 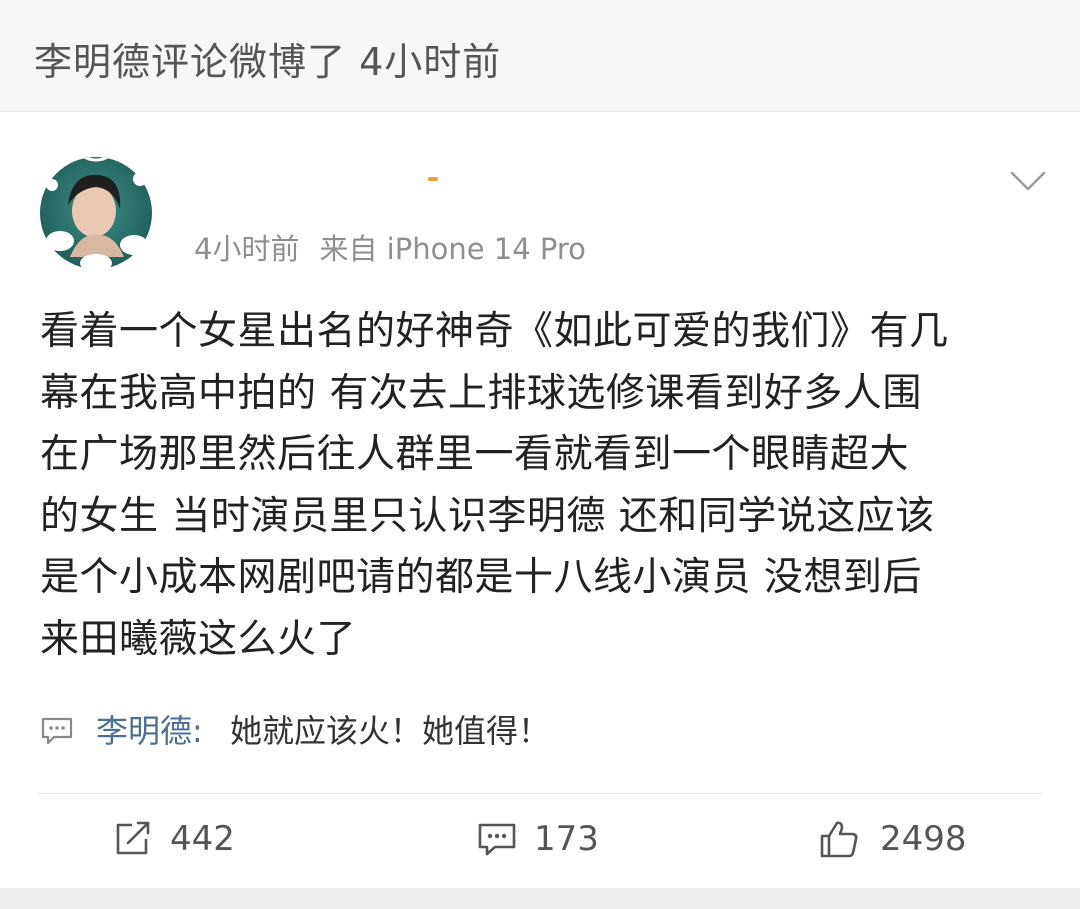 I want to click on reply-author: 李明德:, so click(x=149, y=731).